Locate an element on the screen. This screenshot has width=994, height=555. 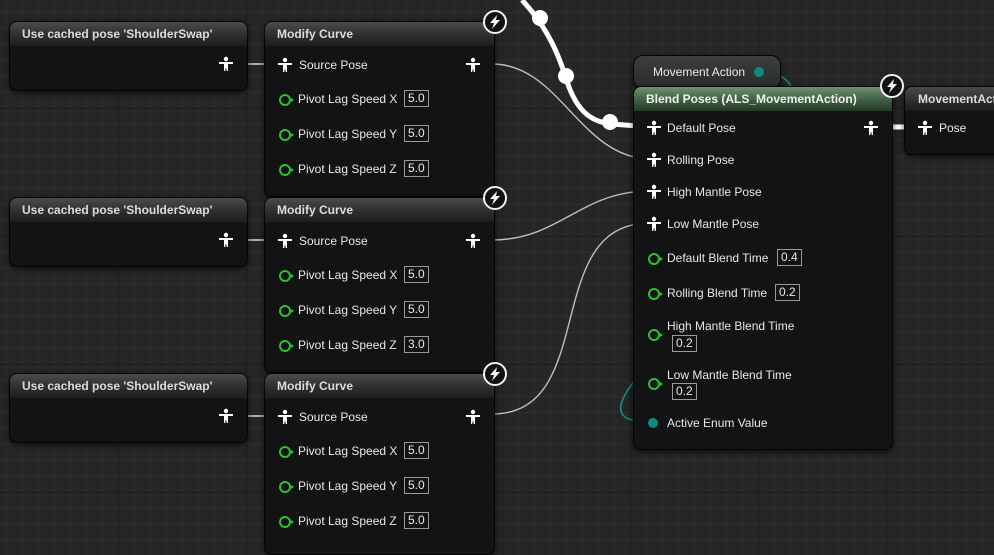
pose-input-label: Pose is located at coordinates (953, 128).